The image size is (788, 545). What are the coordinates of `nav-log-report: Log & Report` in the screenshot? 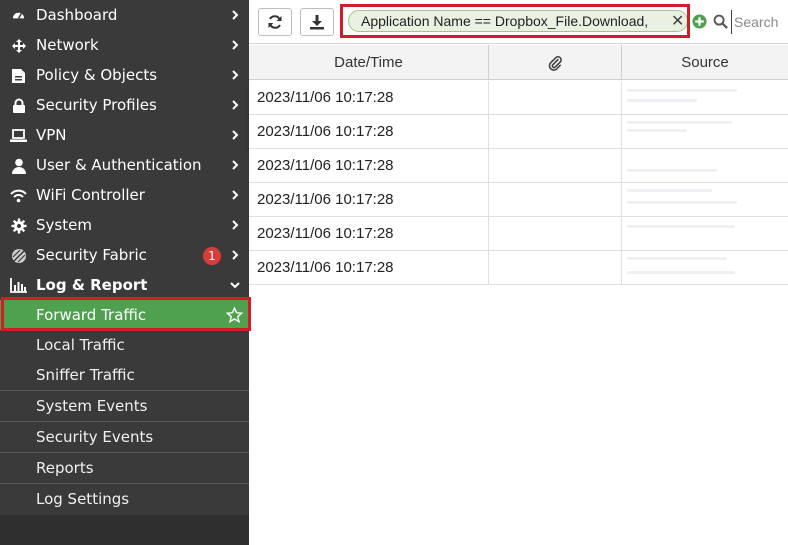 It's located at (124, 285).